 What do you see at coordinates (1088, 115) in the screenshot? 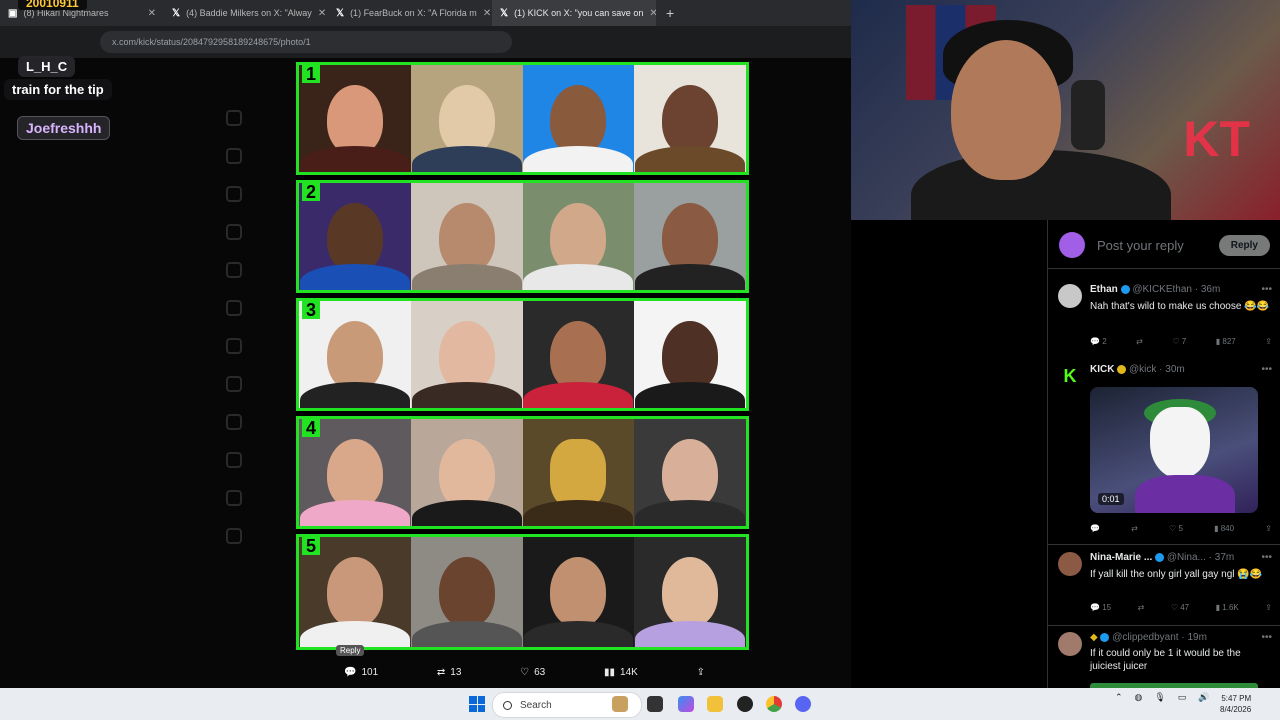
I see `headphones-icon` at bounding box center [1088, 115].